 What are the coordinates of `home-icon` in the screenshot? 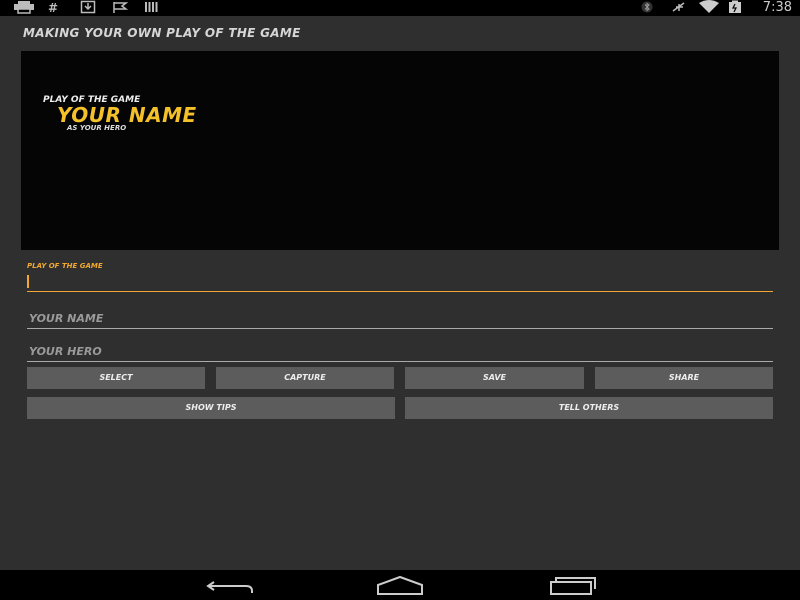 It's located at (400, 585).